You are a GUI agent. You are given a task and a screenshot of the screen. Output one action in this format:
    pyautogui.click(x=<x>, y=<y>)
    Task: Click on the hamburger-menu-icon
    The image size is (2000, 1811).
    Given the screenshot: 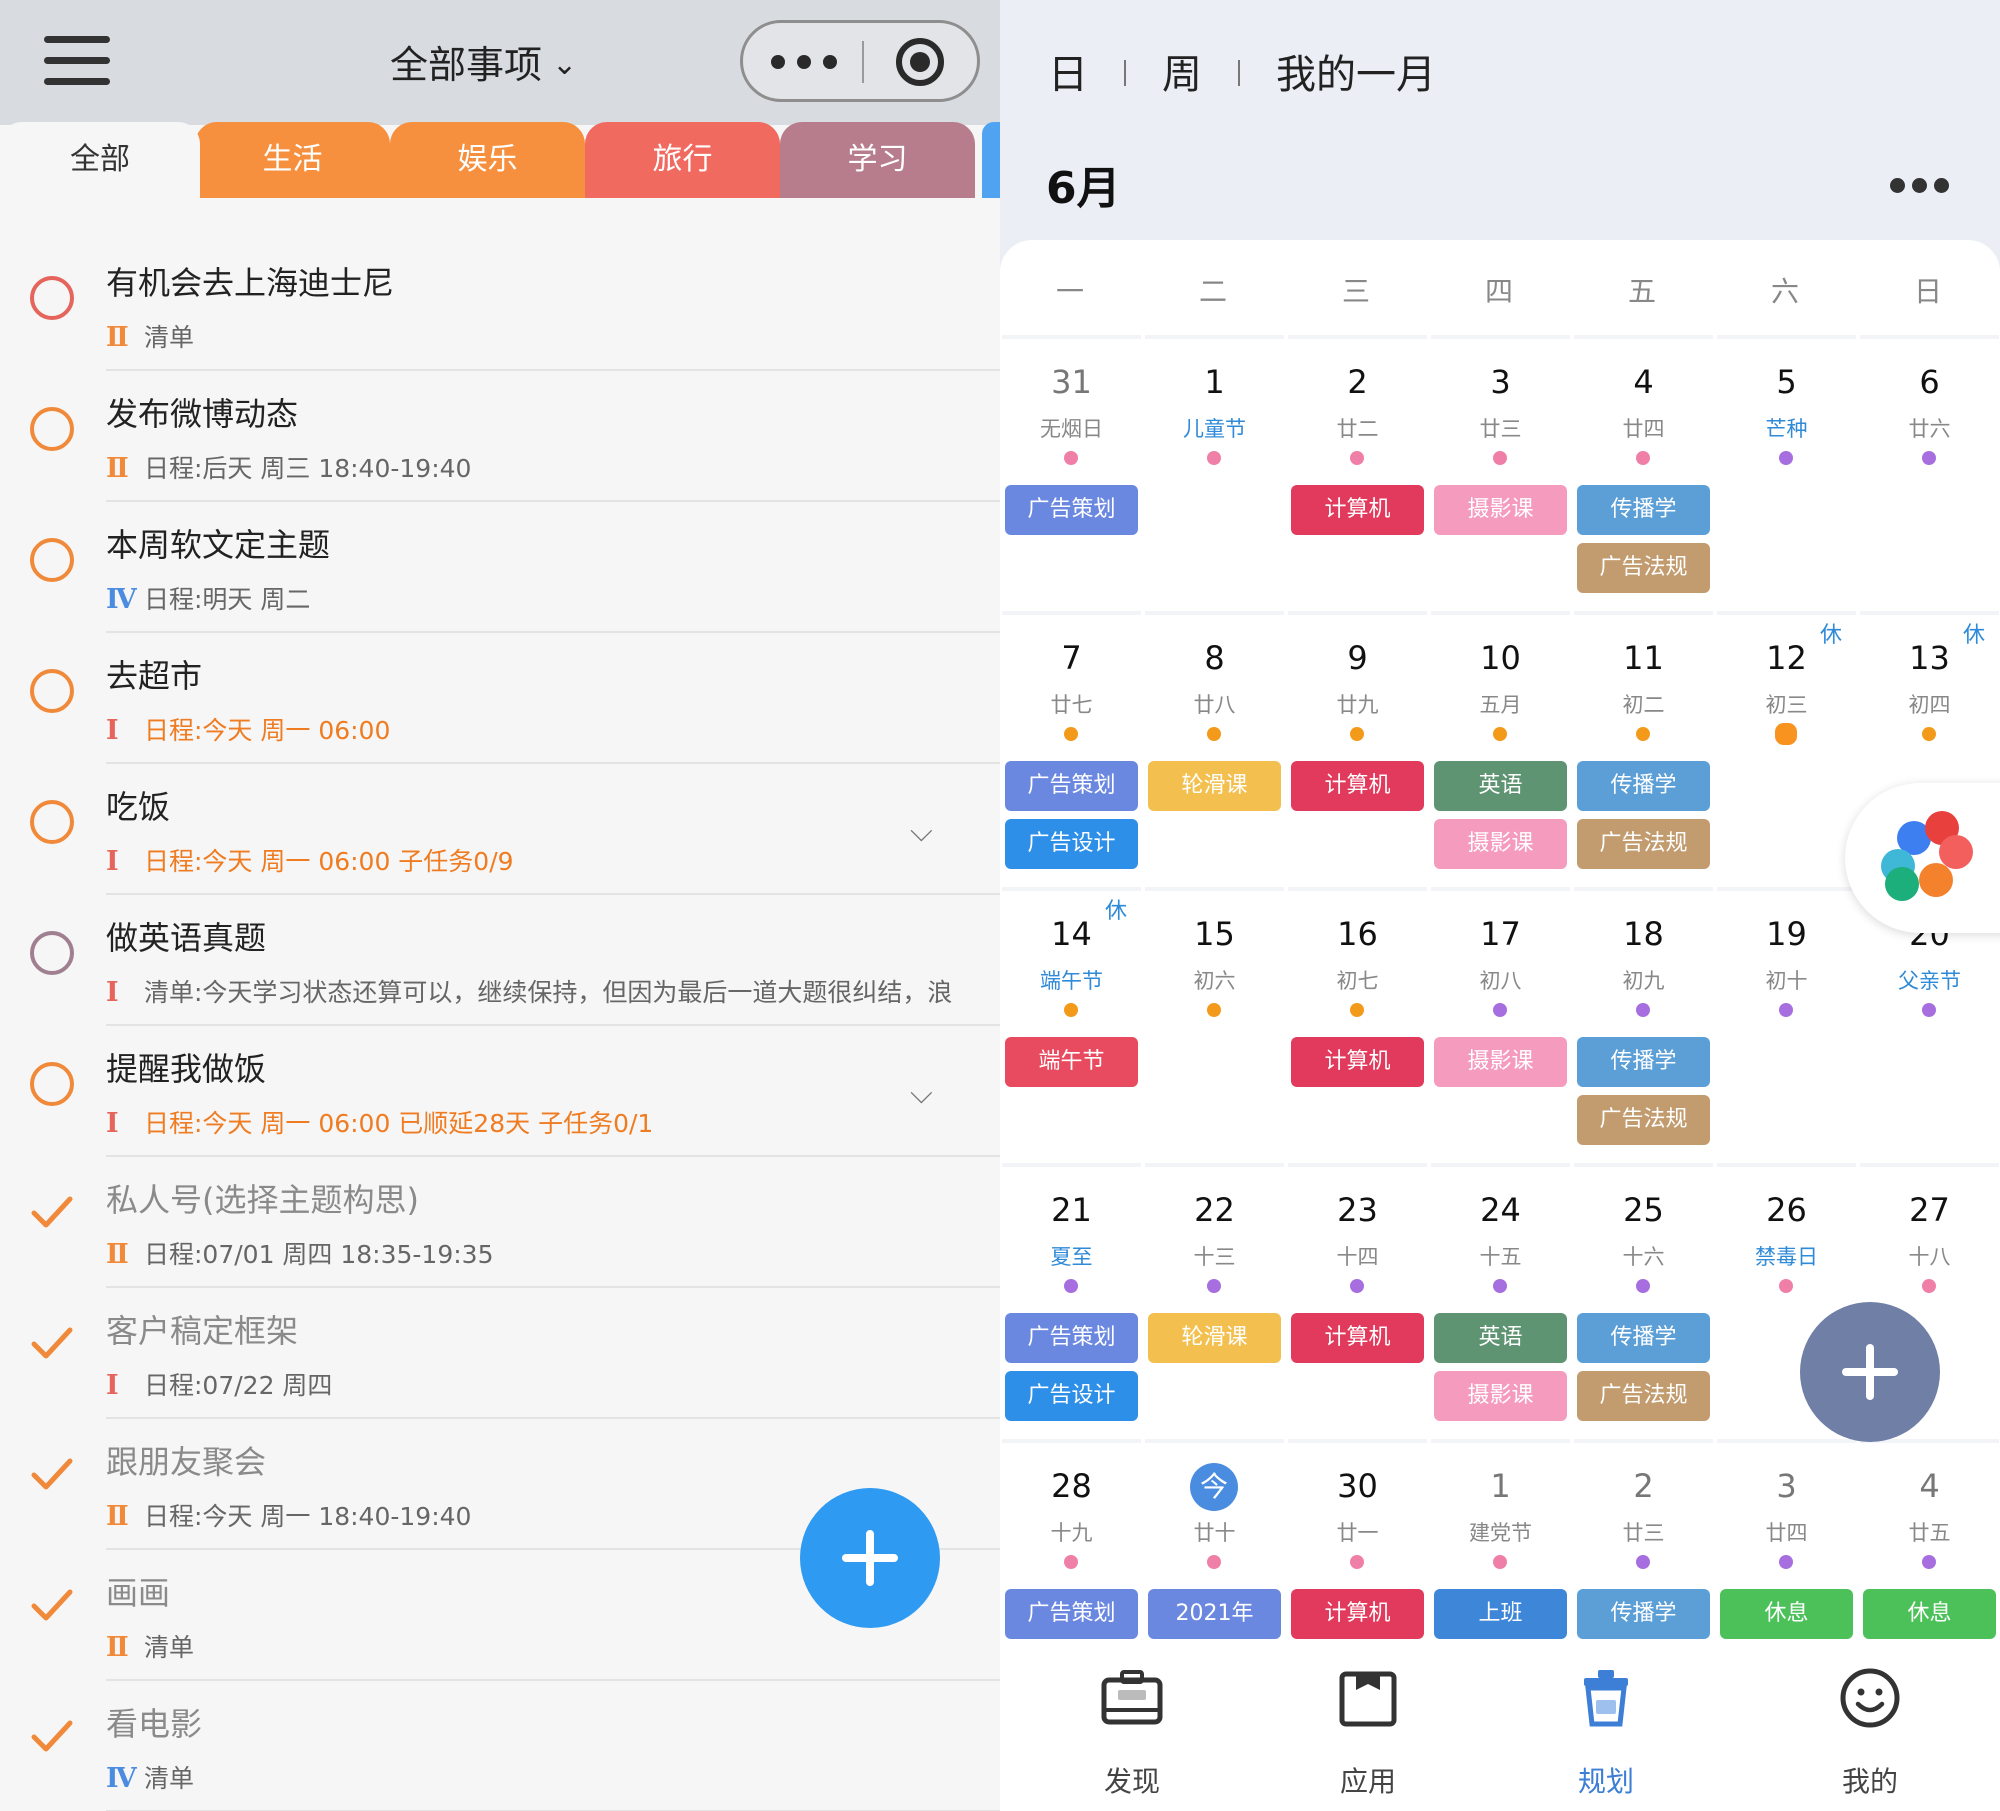 What is the action you would take?
    pyautogui.click(x=77, y=61)
    